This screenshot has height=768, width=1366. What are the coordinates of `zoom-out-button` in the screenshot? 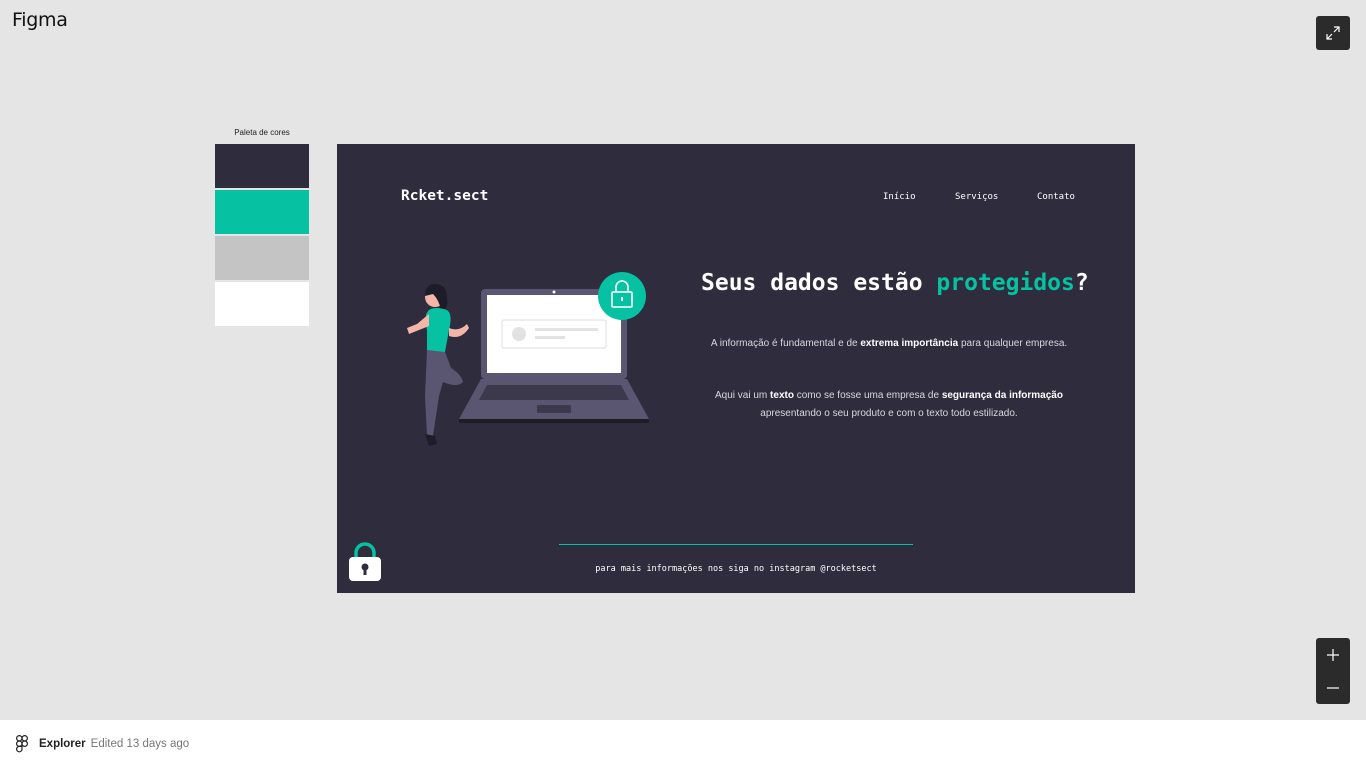 It's located at (1333, 687).